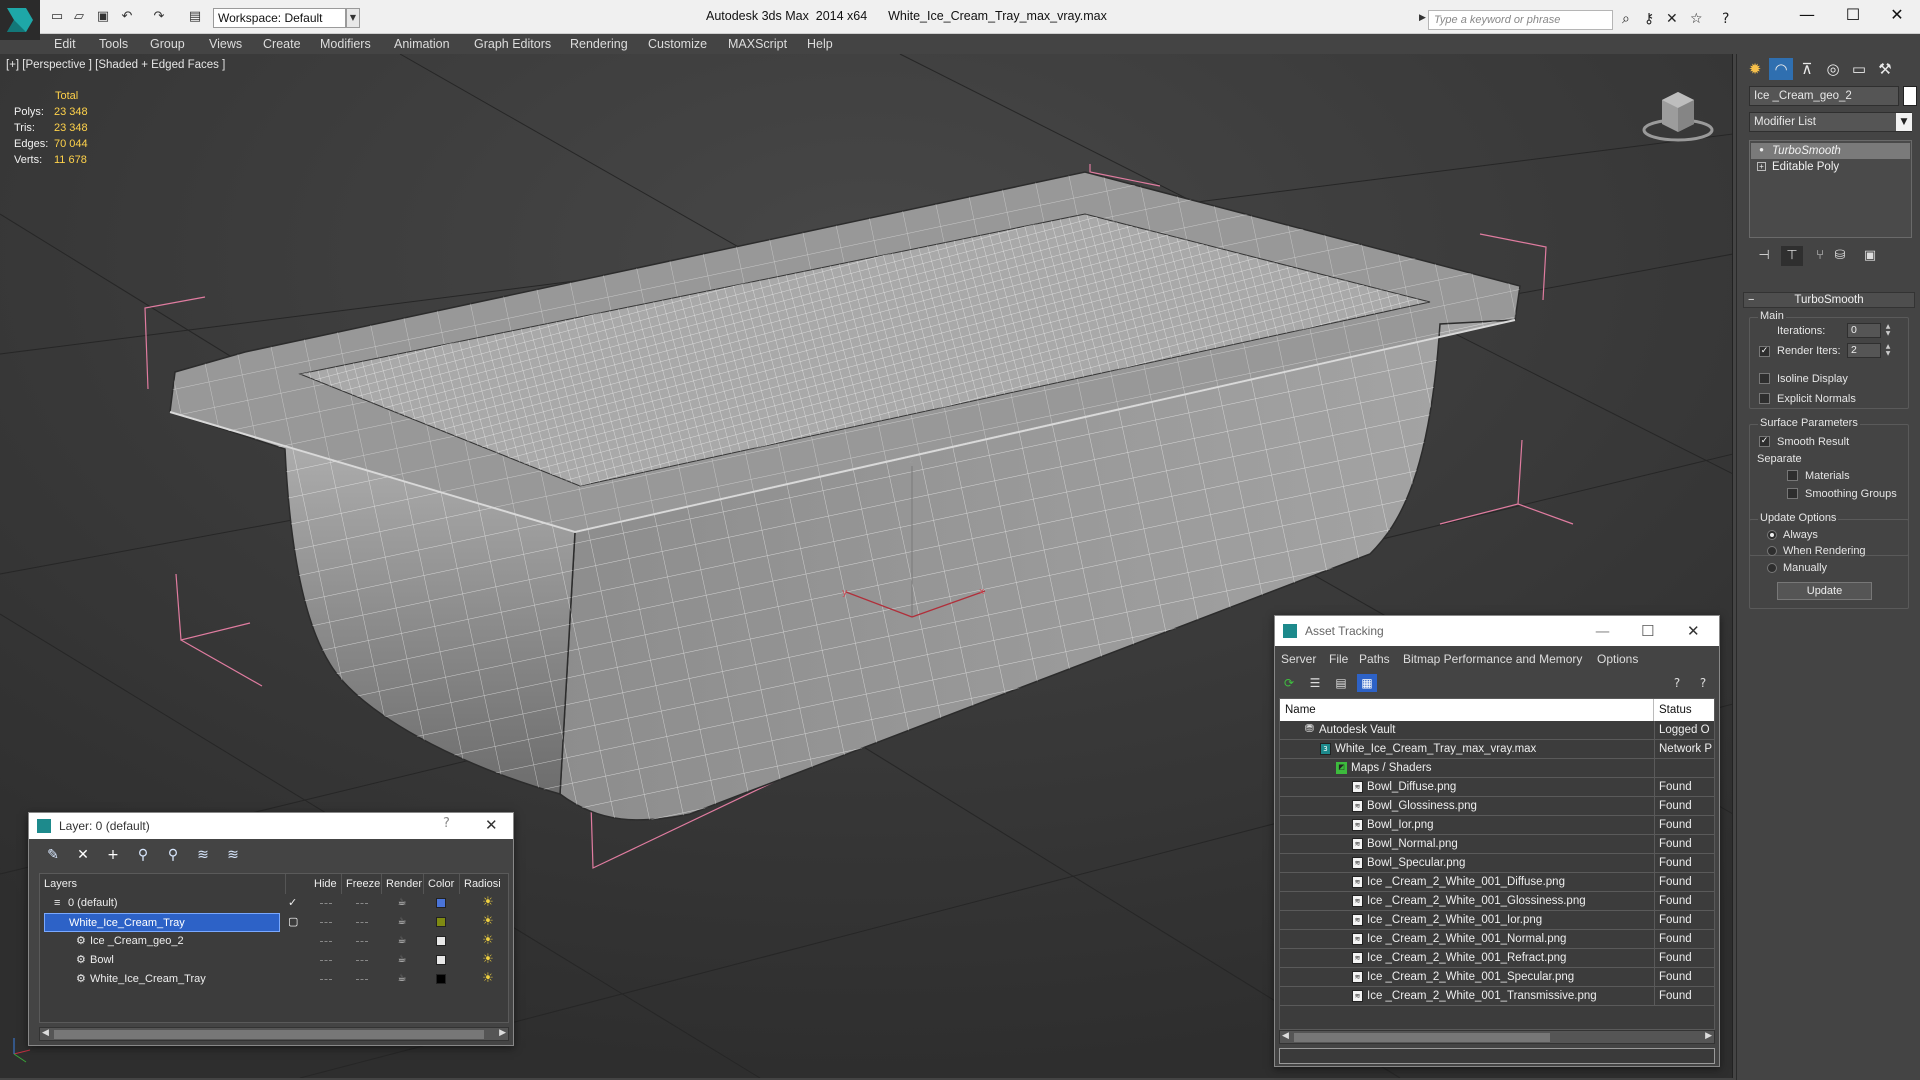 This screenshot has width=1920, height=1080. Describe the element at coordinates (1830, 122) in the screenshot. I see `modifier-list-dropdown: Modifier List` at that location.